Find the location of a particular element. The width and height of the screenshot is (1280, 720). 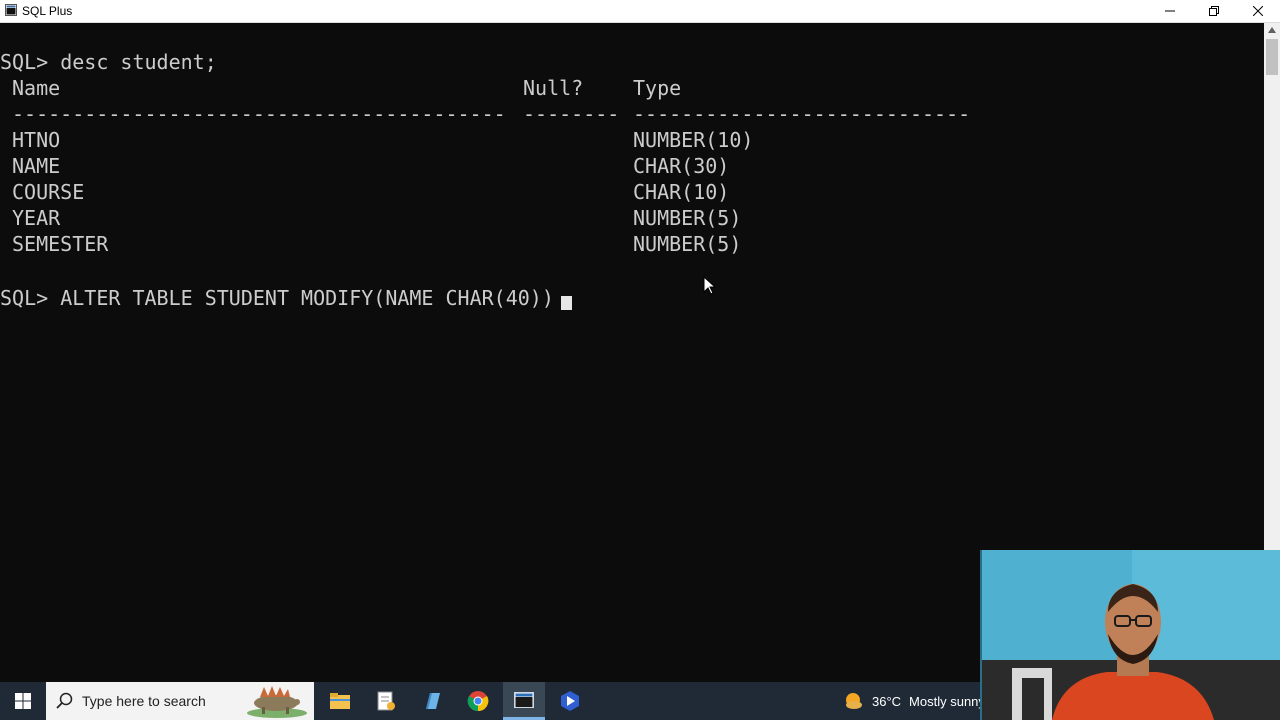

app-icon is located at coordinates (433, 701).